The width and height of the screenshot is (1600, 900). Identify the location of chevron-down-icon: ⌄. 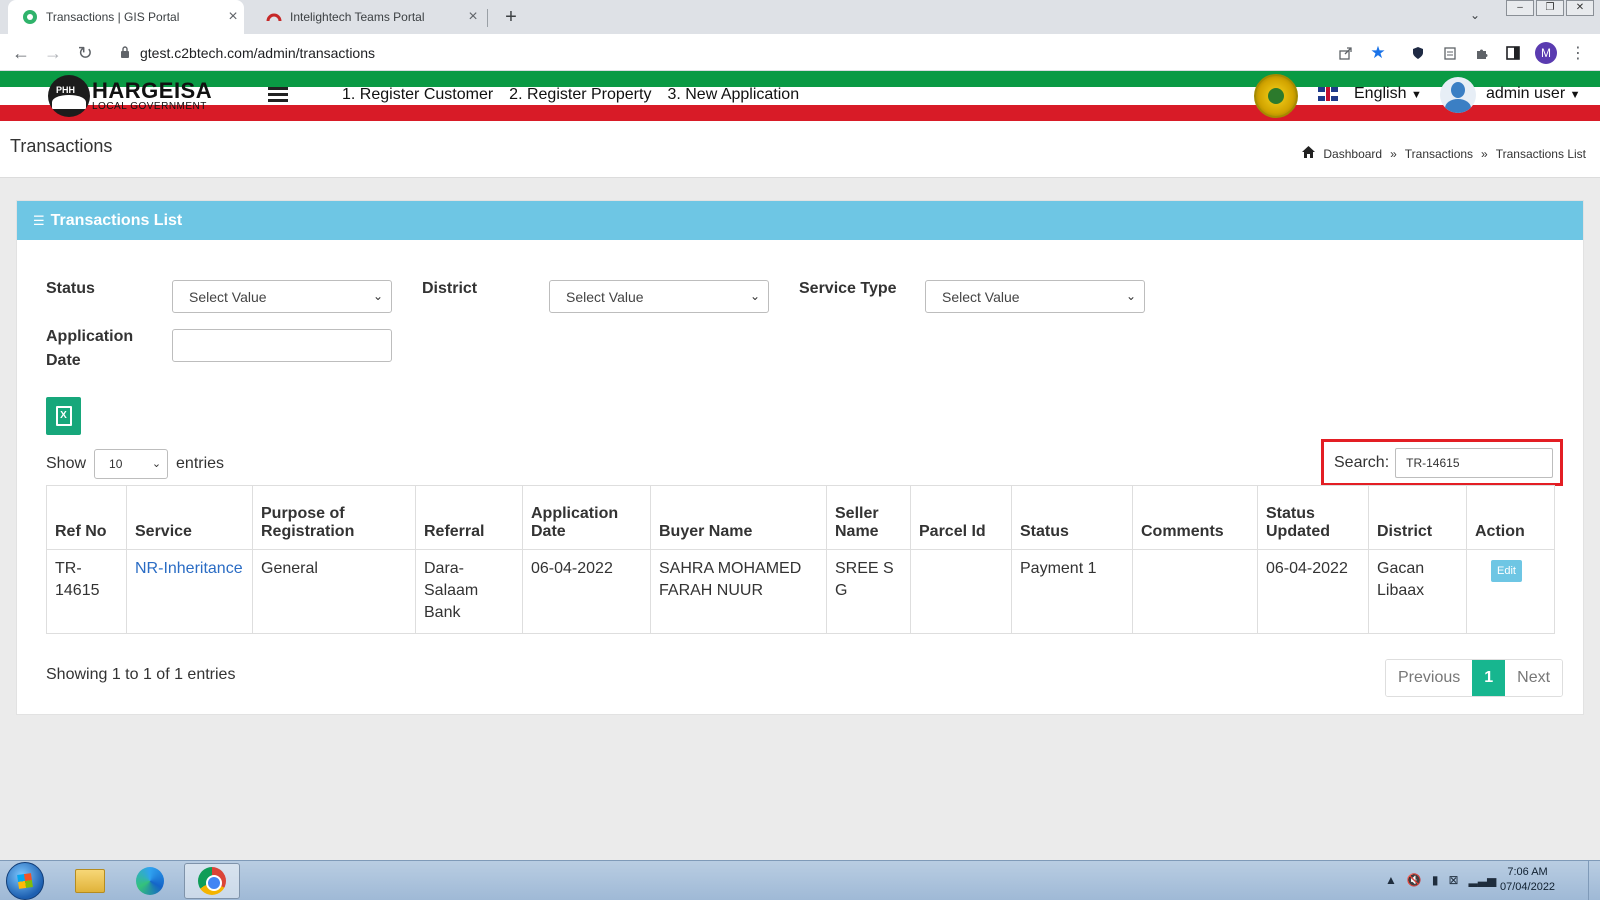
(156, 464).